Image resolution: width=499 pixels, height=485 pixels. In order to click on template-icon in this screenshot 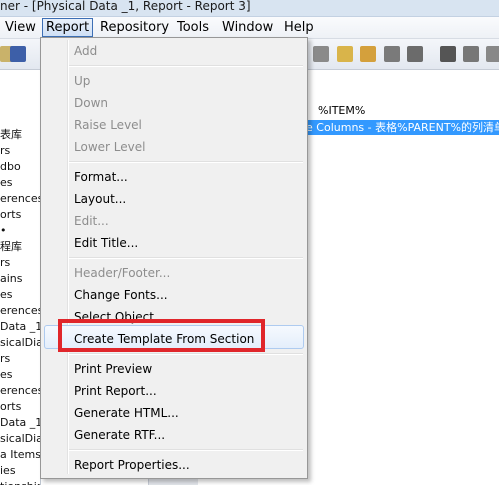, I will do `click(345, 54)`.